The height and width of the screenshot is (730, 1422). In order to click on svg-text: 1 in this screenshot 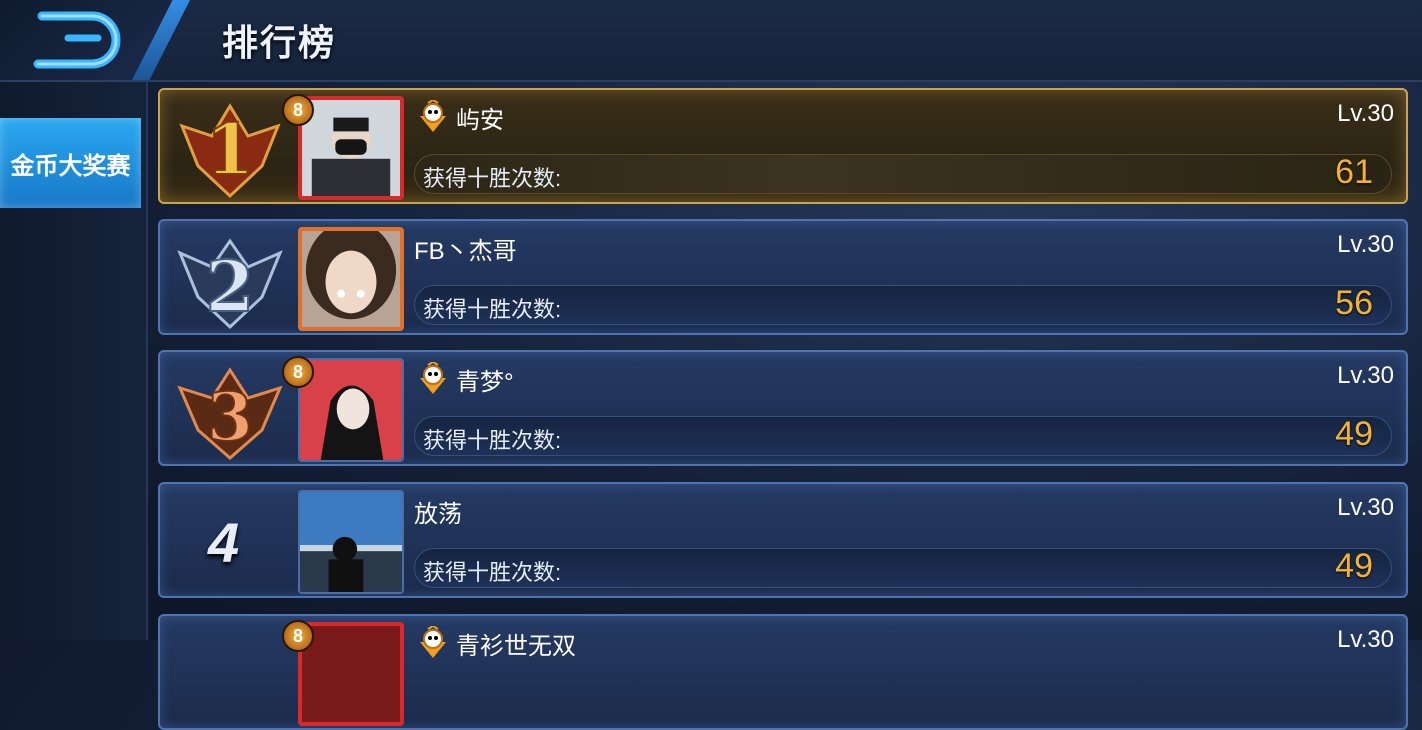, I will do `click(230, 149)`.